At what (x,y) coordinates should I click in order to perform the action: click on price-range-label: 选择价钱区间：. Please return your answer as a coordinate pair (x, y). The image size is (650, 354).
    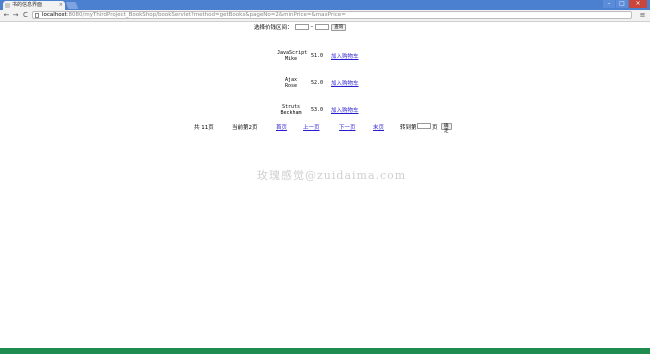
    Looking at the image, I should click on (273, 28).